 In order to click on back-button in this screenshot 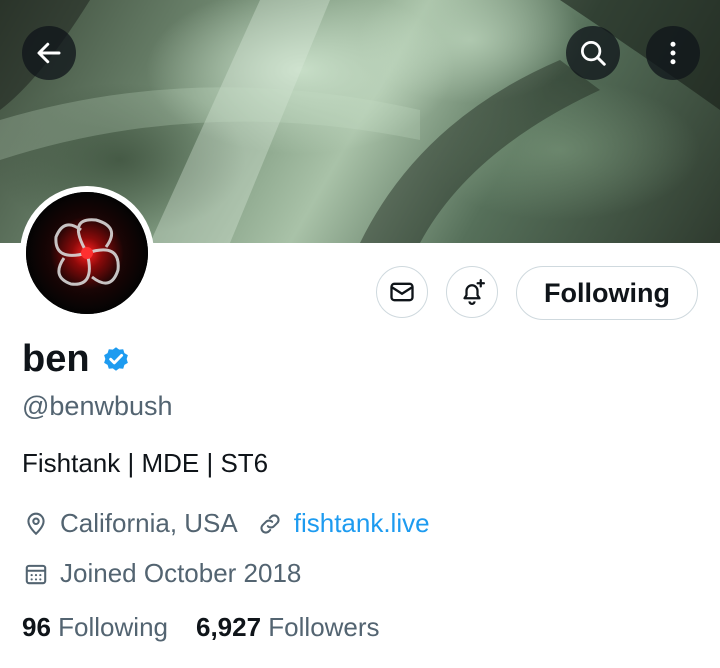, I will do `click(49, 53)`.